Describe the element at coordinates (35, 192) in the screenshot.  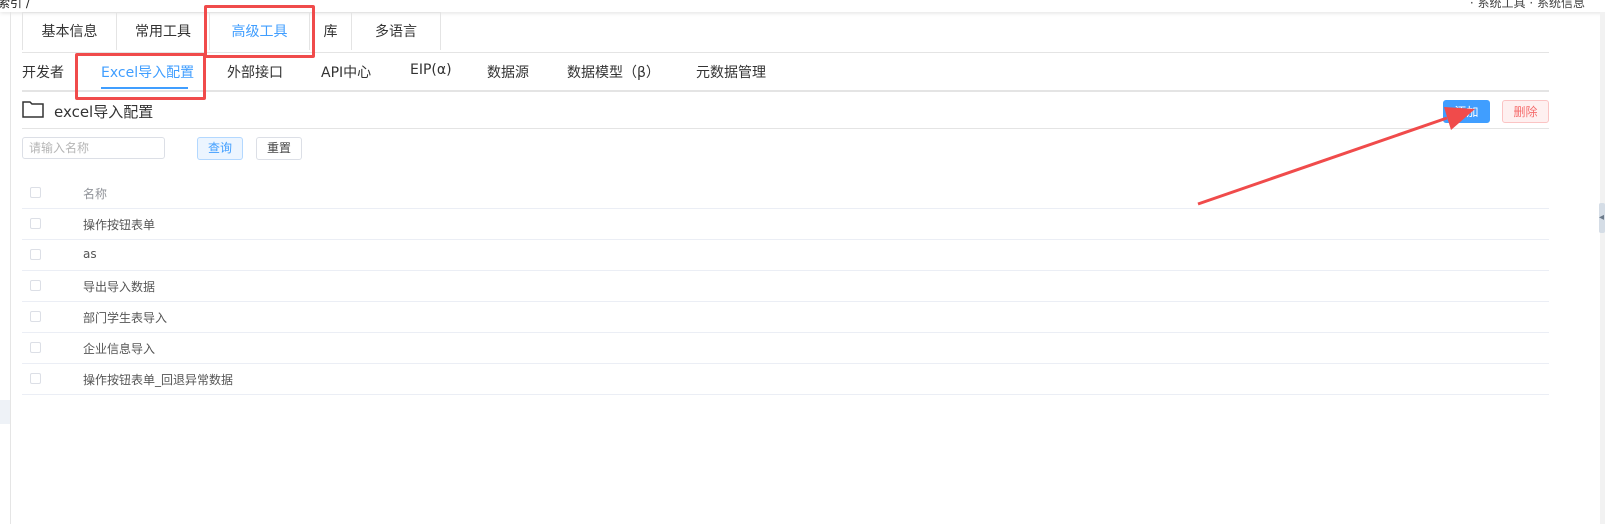
I see `select-all-checkbox` at that location.